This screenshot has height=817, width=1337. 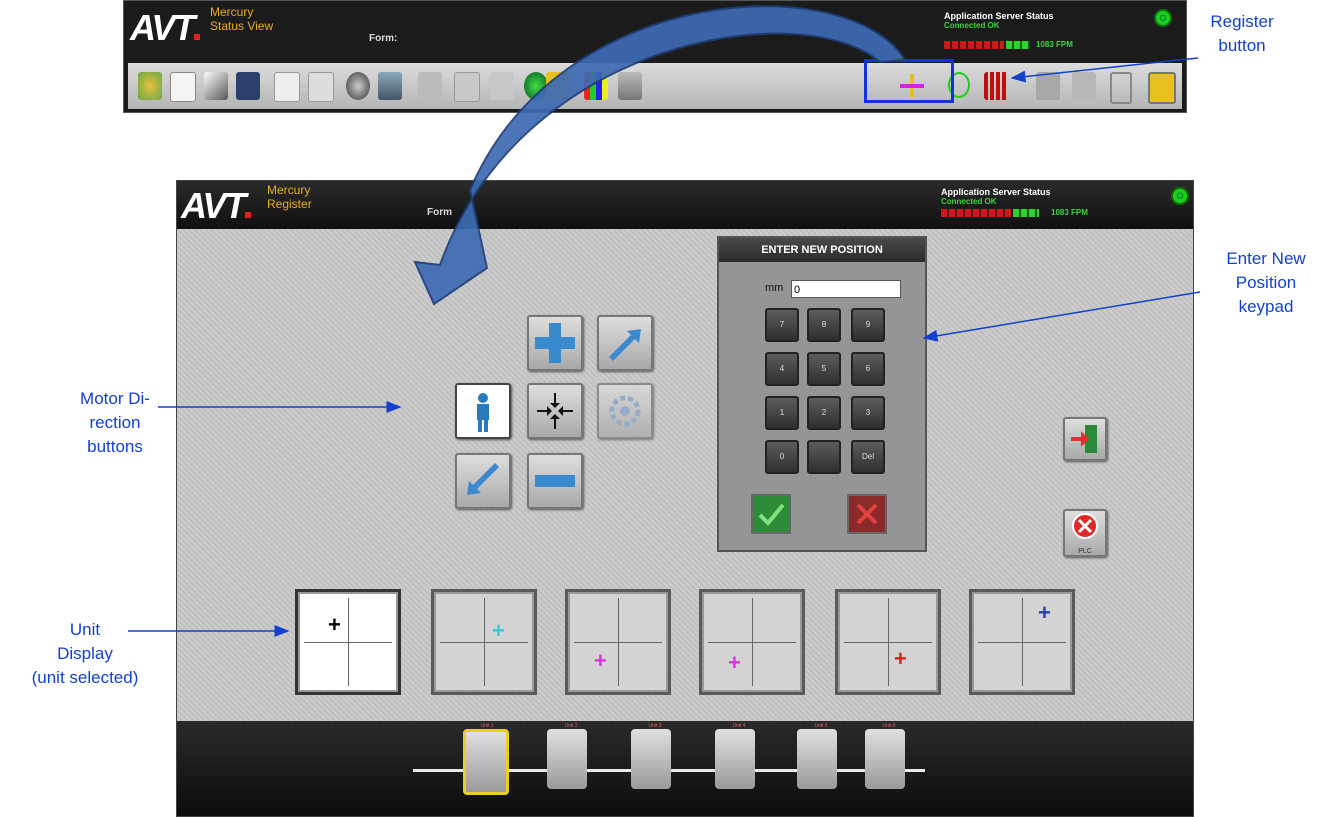 What do you see at coordinates (1104, 70) in the screenshot?
I see `register-leader-line` at bounding box center [1104, 70].